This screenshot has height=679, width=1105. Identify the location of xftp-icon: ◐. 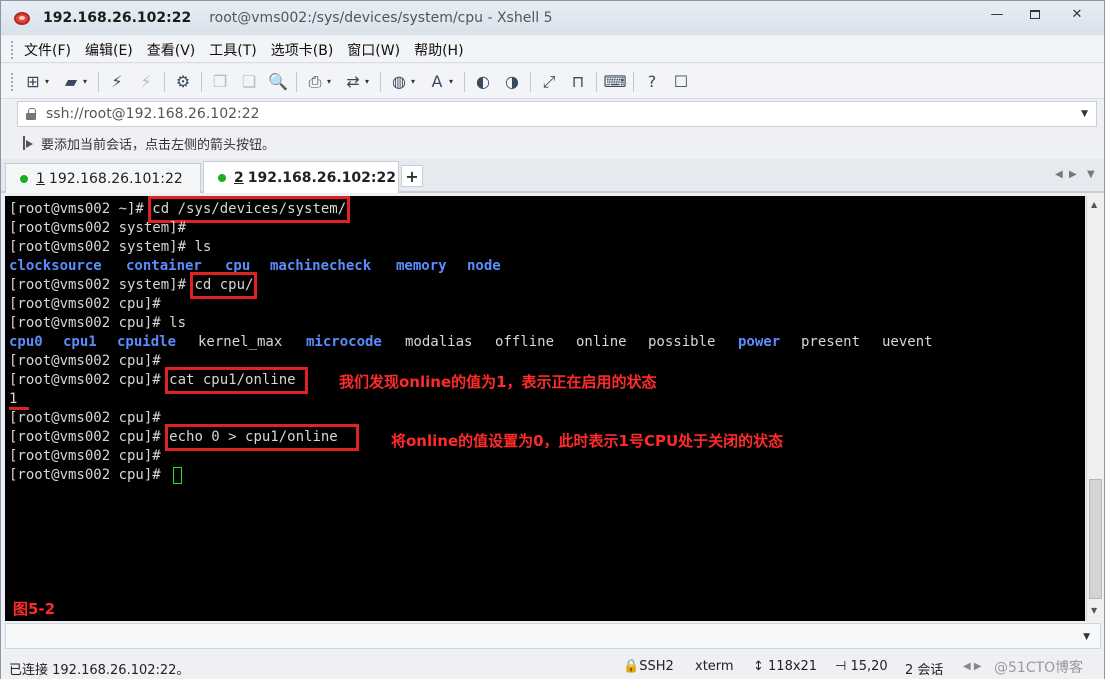
(483, 82).